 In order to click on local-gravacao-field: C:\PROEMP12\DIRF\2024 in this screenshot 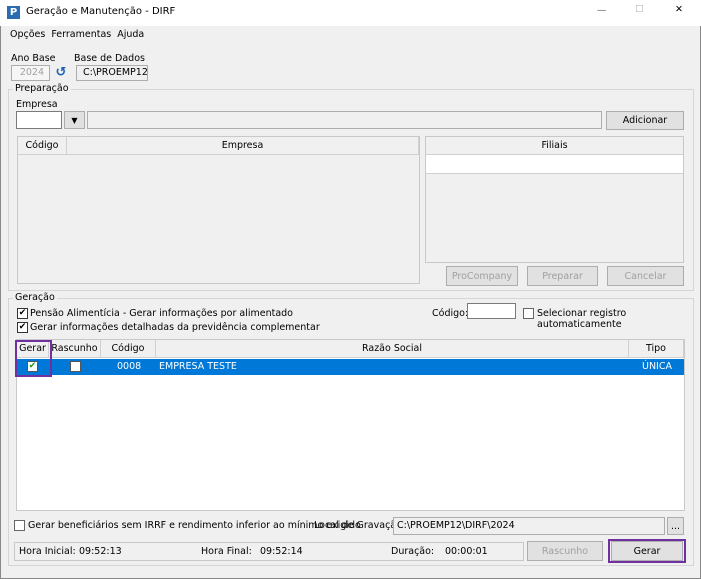, I will do `click(529, 526)`.